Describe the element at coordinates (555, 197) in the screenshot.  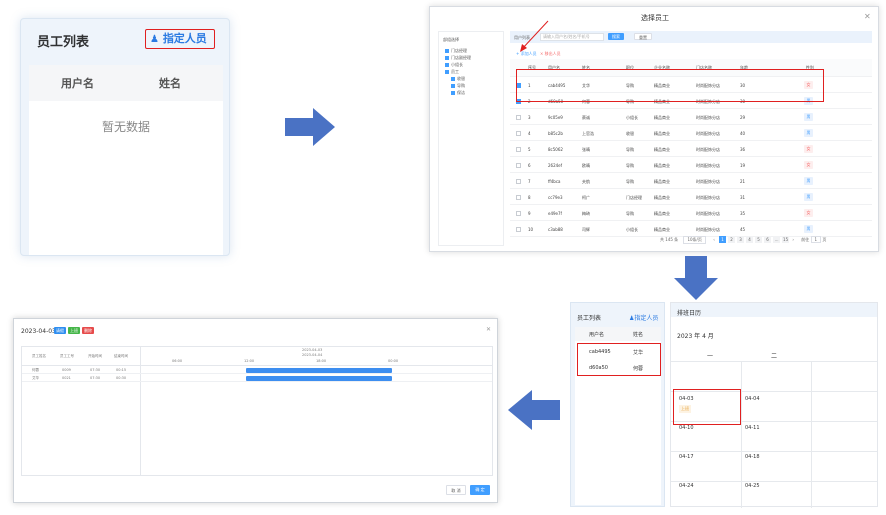
I see `table-cell: cc79e3` at that location.